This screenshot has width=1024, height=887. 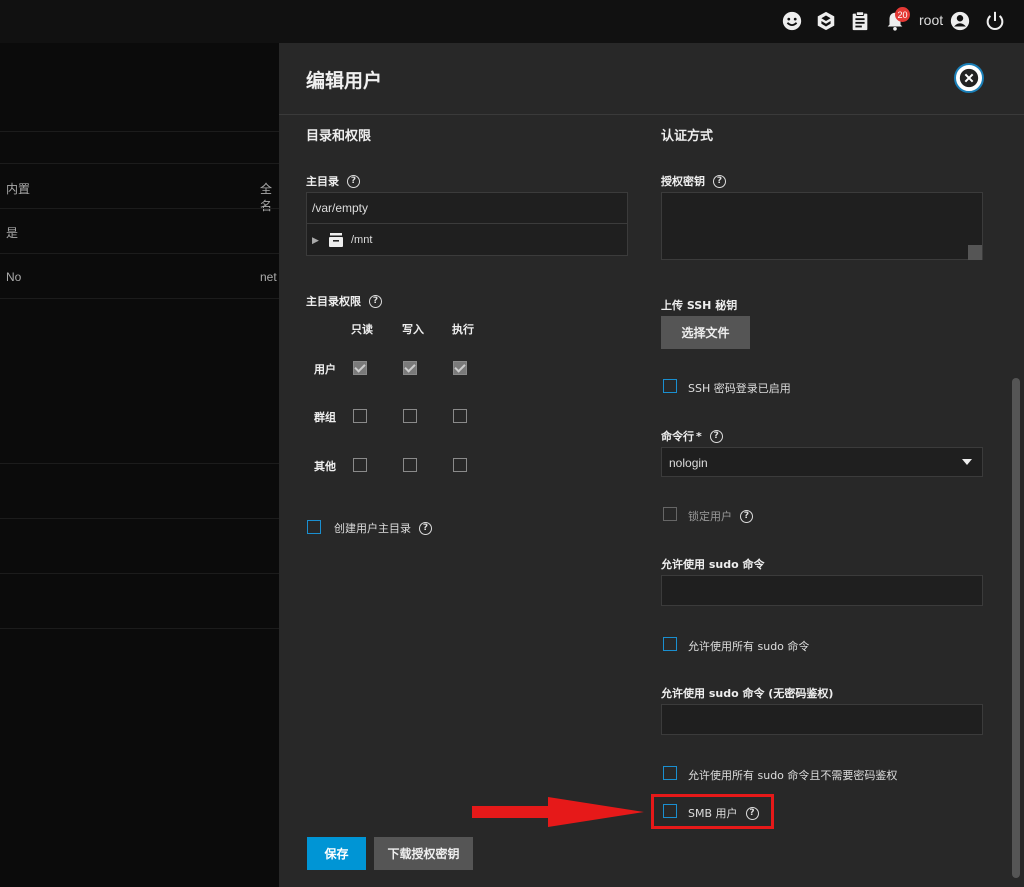 I want to click on sudo-commands-input, so click(x=822, y=590).